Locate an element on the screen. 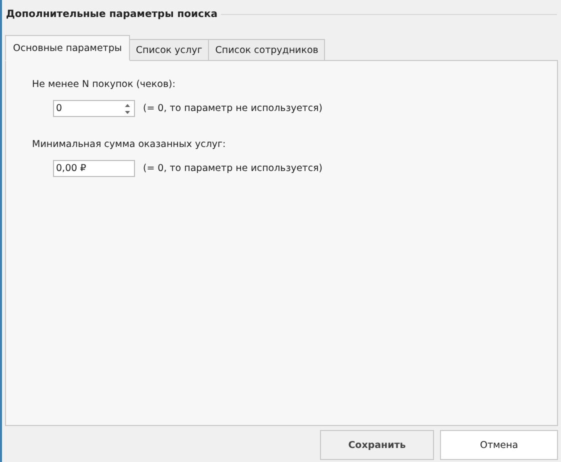 Image resolution: width=561 pixels, height=462 pixels. tab: Основные параметры is located at coordinates (67, 48).